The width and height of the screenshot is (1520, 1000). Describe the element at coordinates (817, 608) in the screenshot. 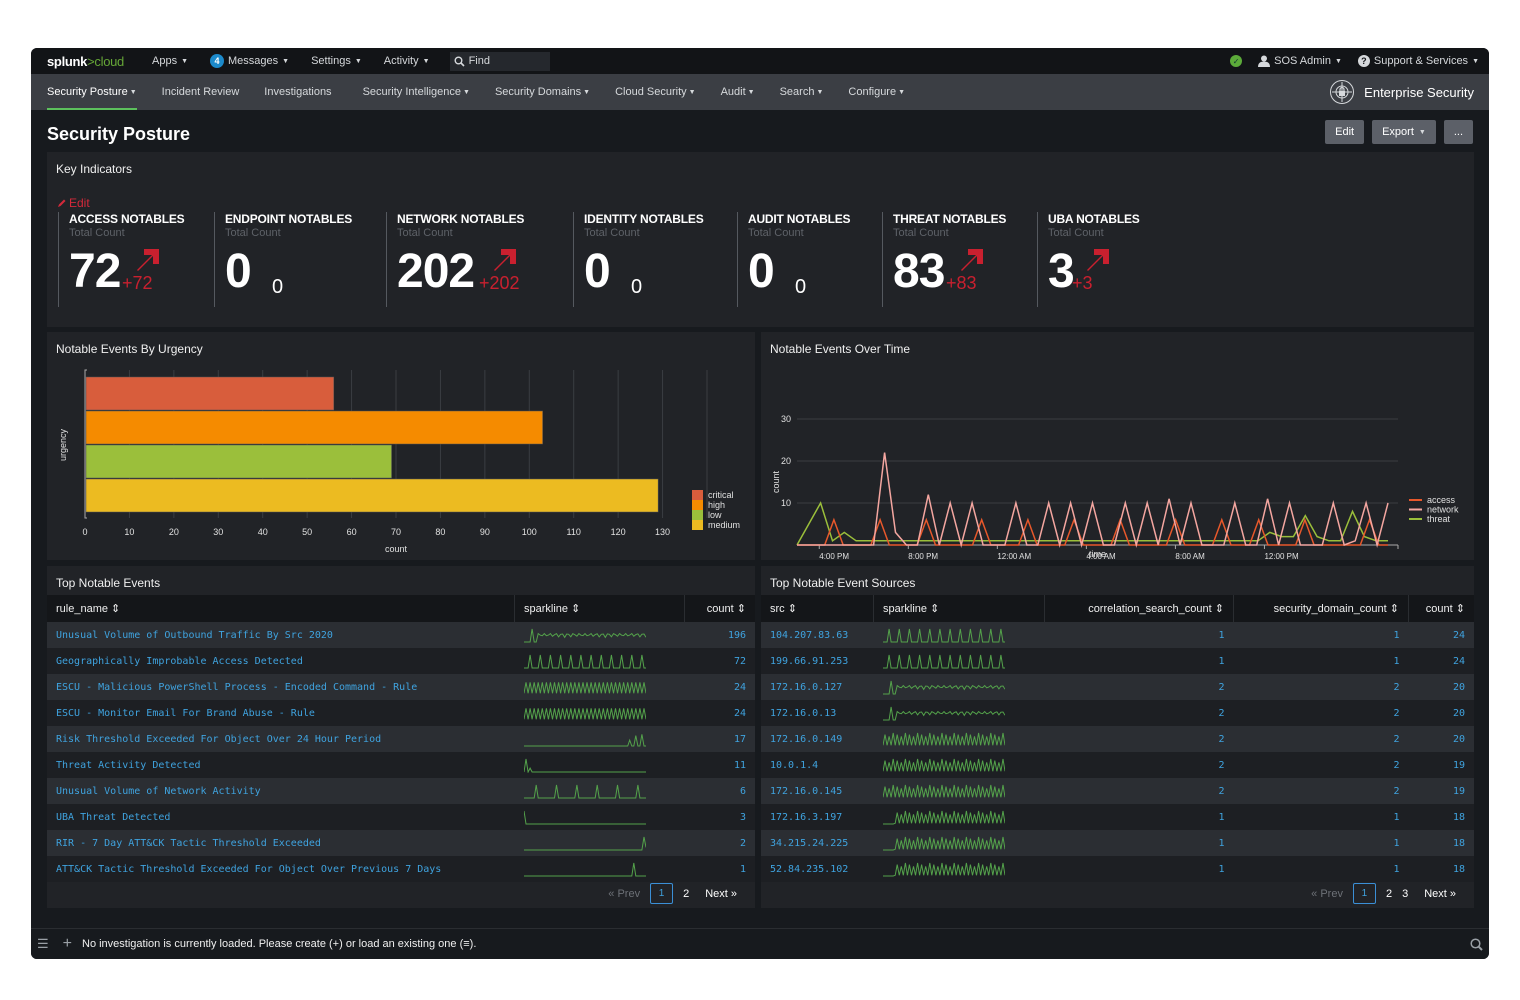

I see `column-header-src: src ⇕` at that location.